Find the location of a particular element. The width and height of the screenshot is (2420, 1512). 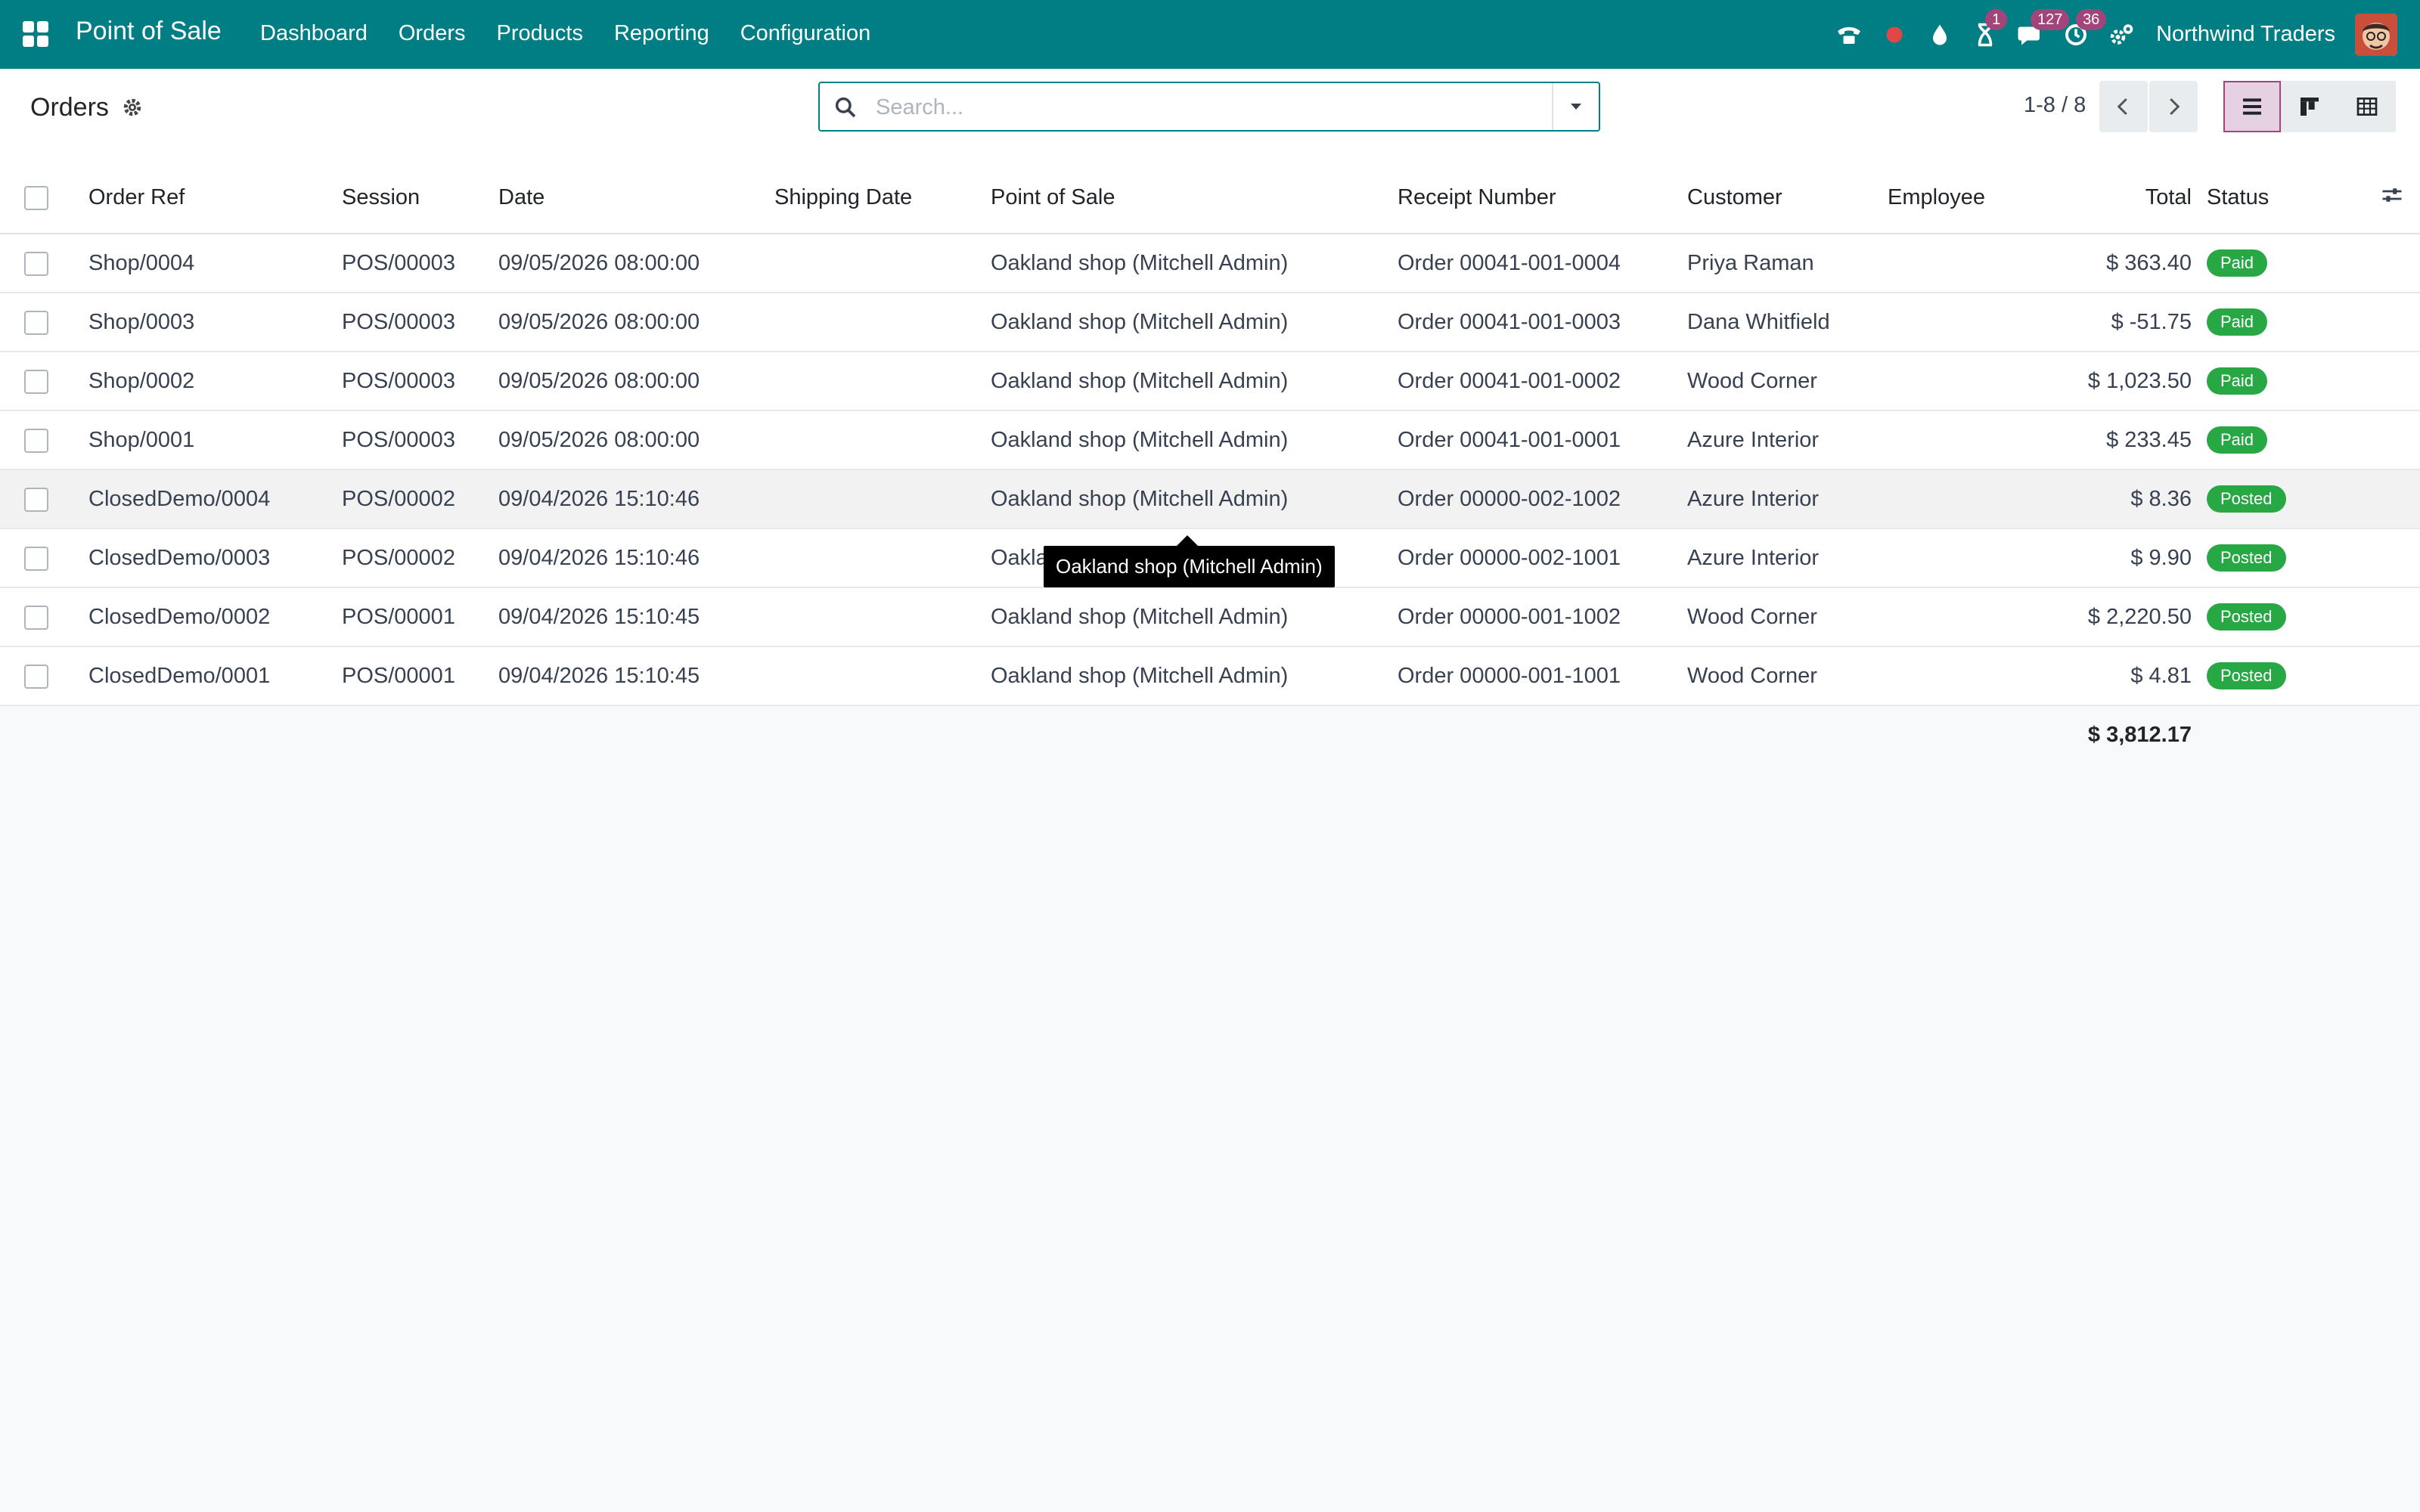

cell-session: POS/00002 is located at coordinates (398, 557).